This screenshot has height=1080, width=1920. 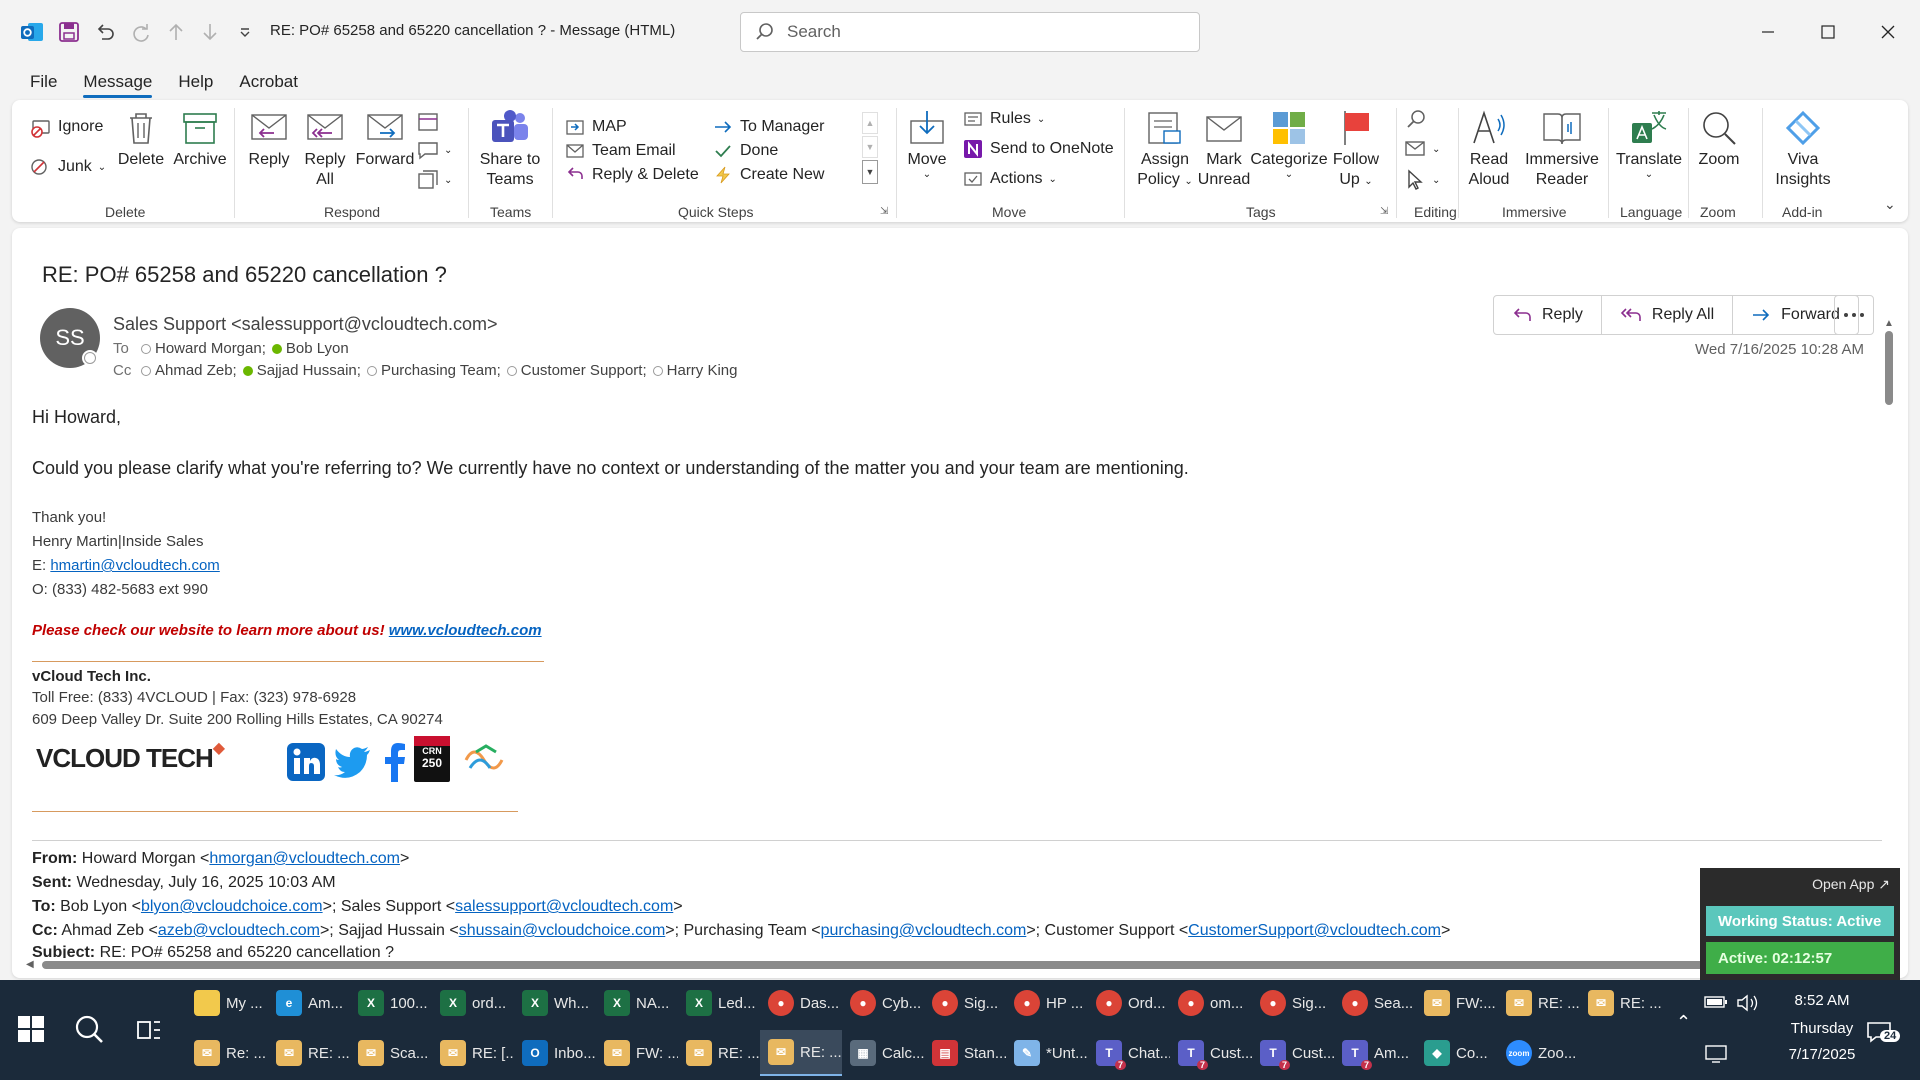 What do you see at coordinates (1822, 1000) in the screenshot?
I see `clock-time: 8:52 AM` at bounding box center [1822, 1000].